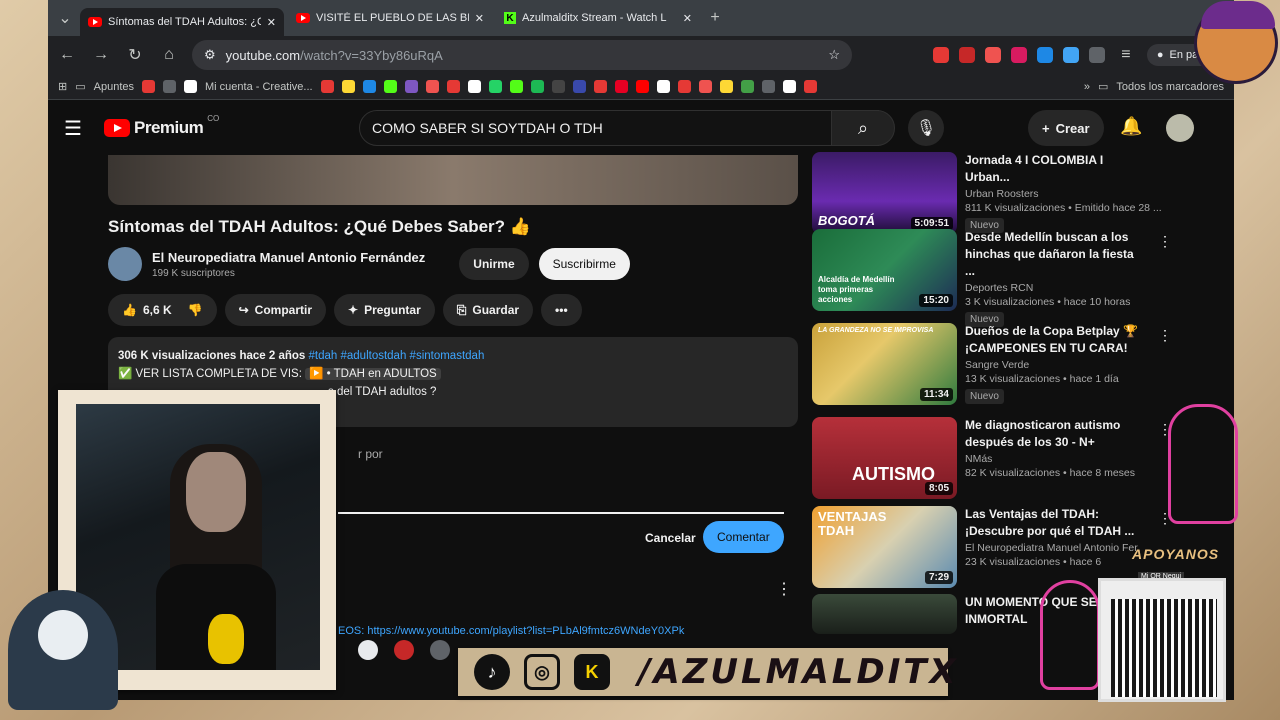  I want to click on comment-input-line, so click(561, 513).